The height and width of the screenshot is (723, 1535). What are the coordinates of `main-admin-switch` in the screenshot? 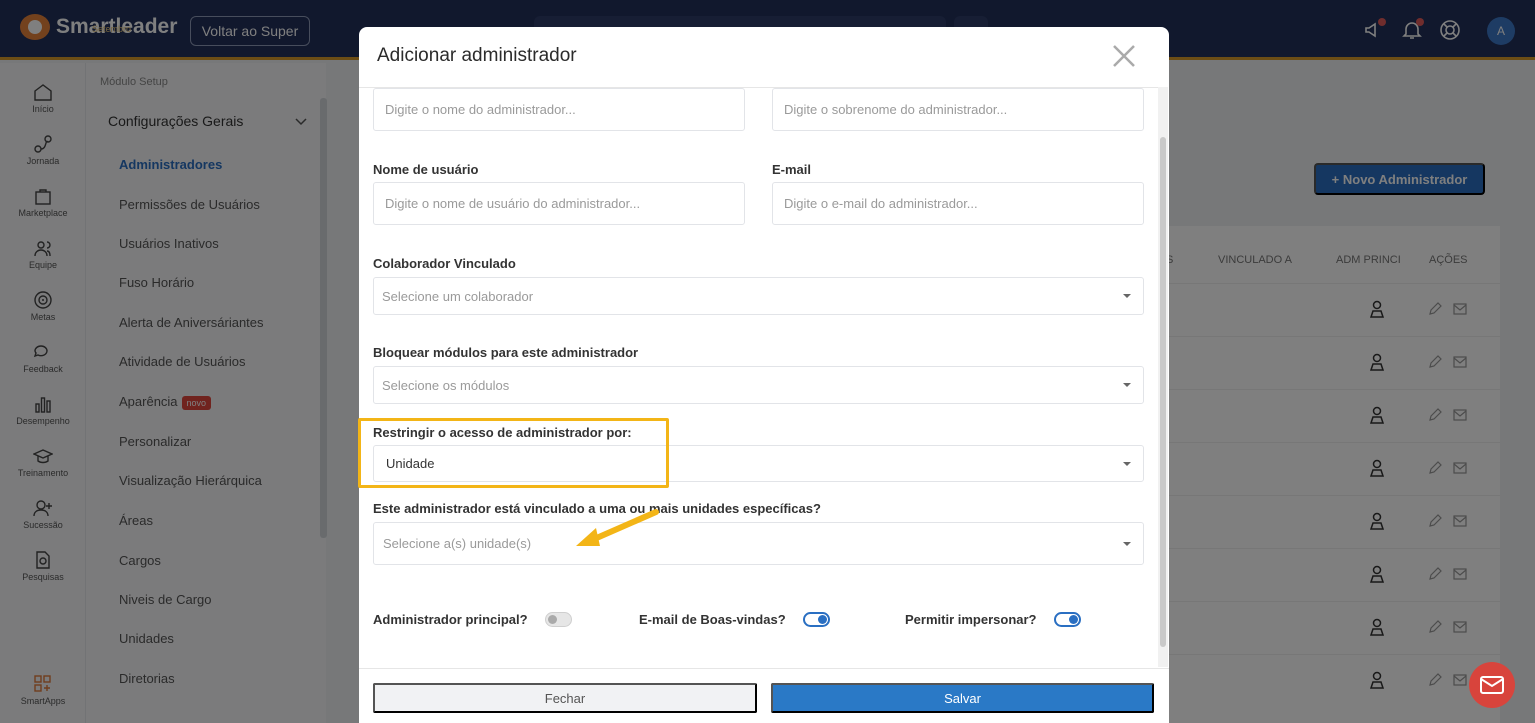 It's located at (558, 619).